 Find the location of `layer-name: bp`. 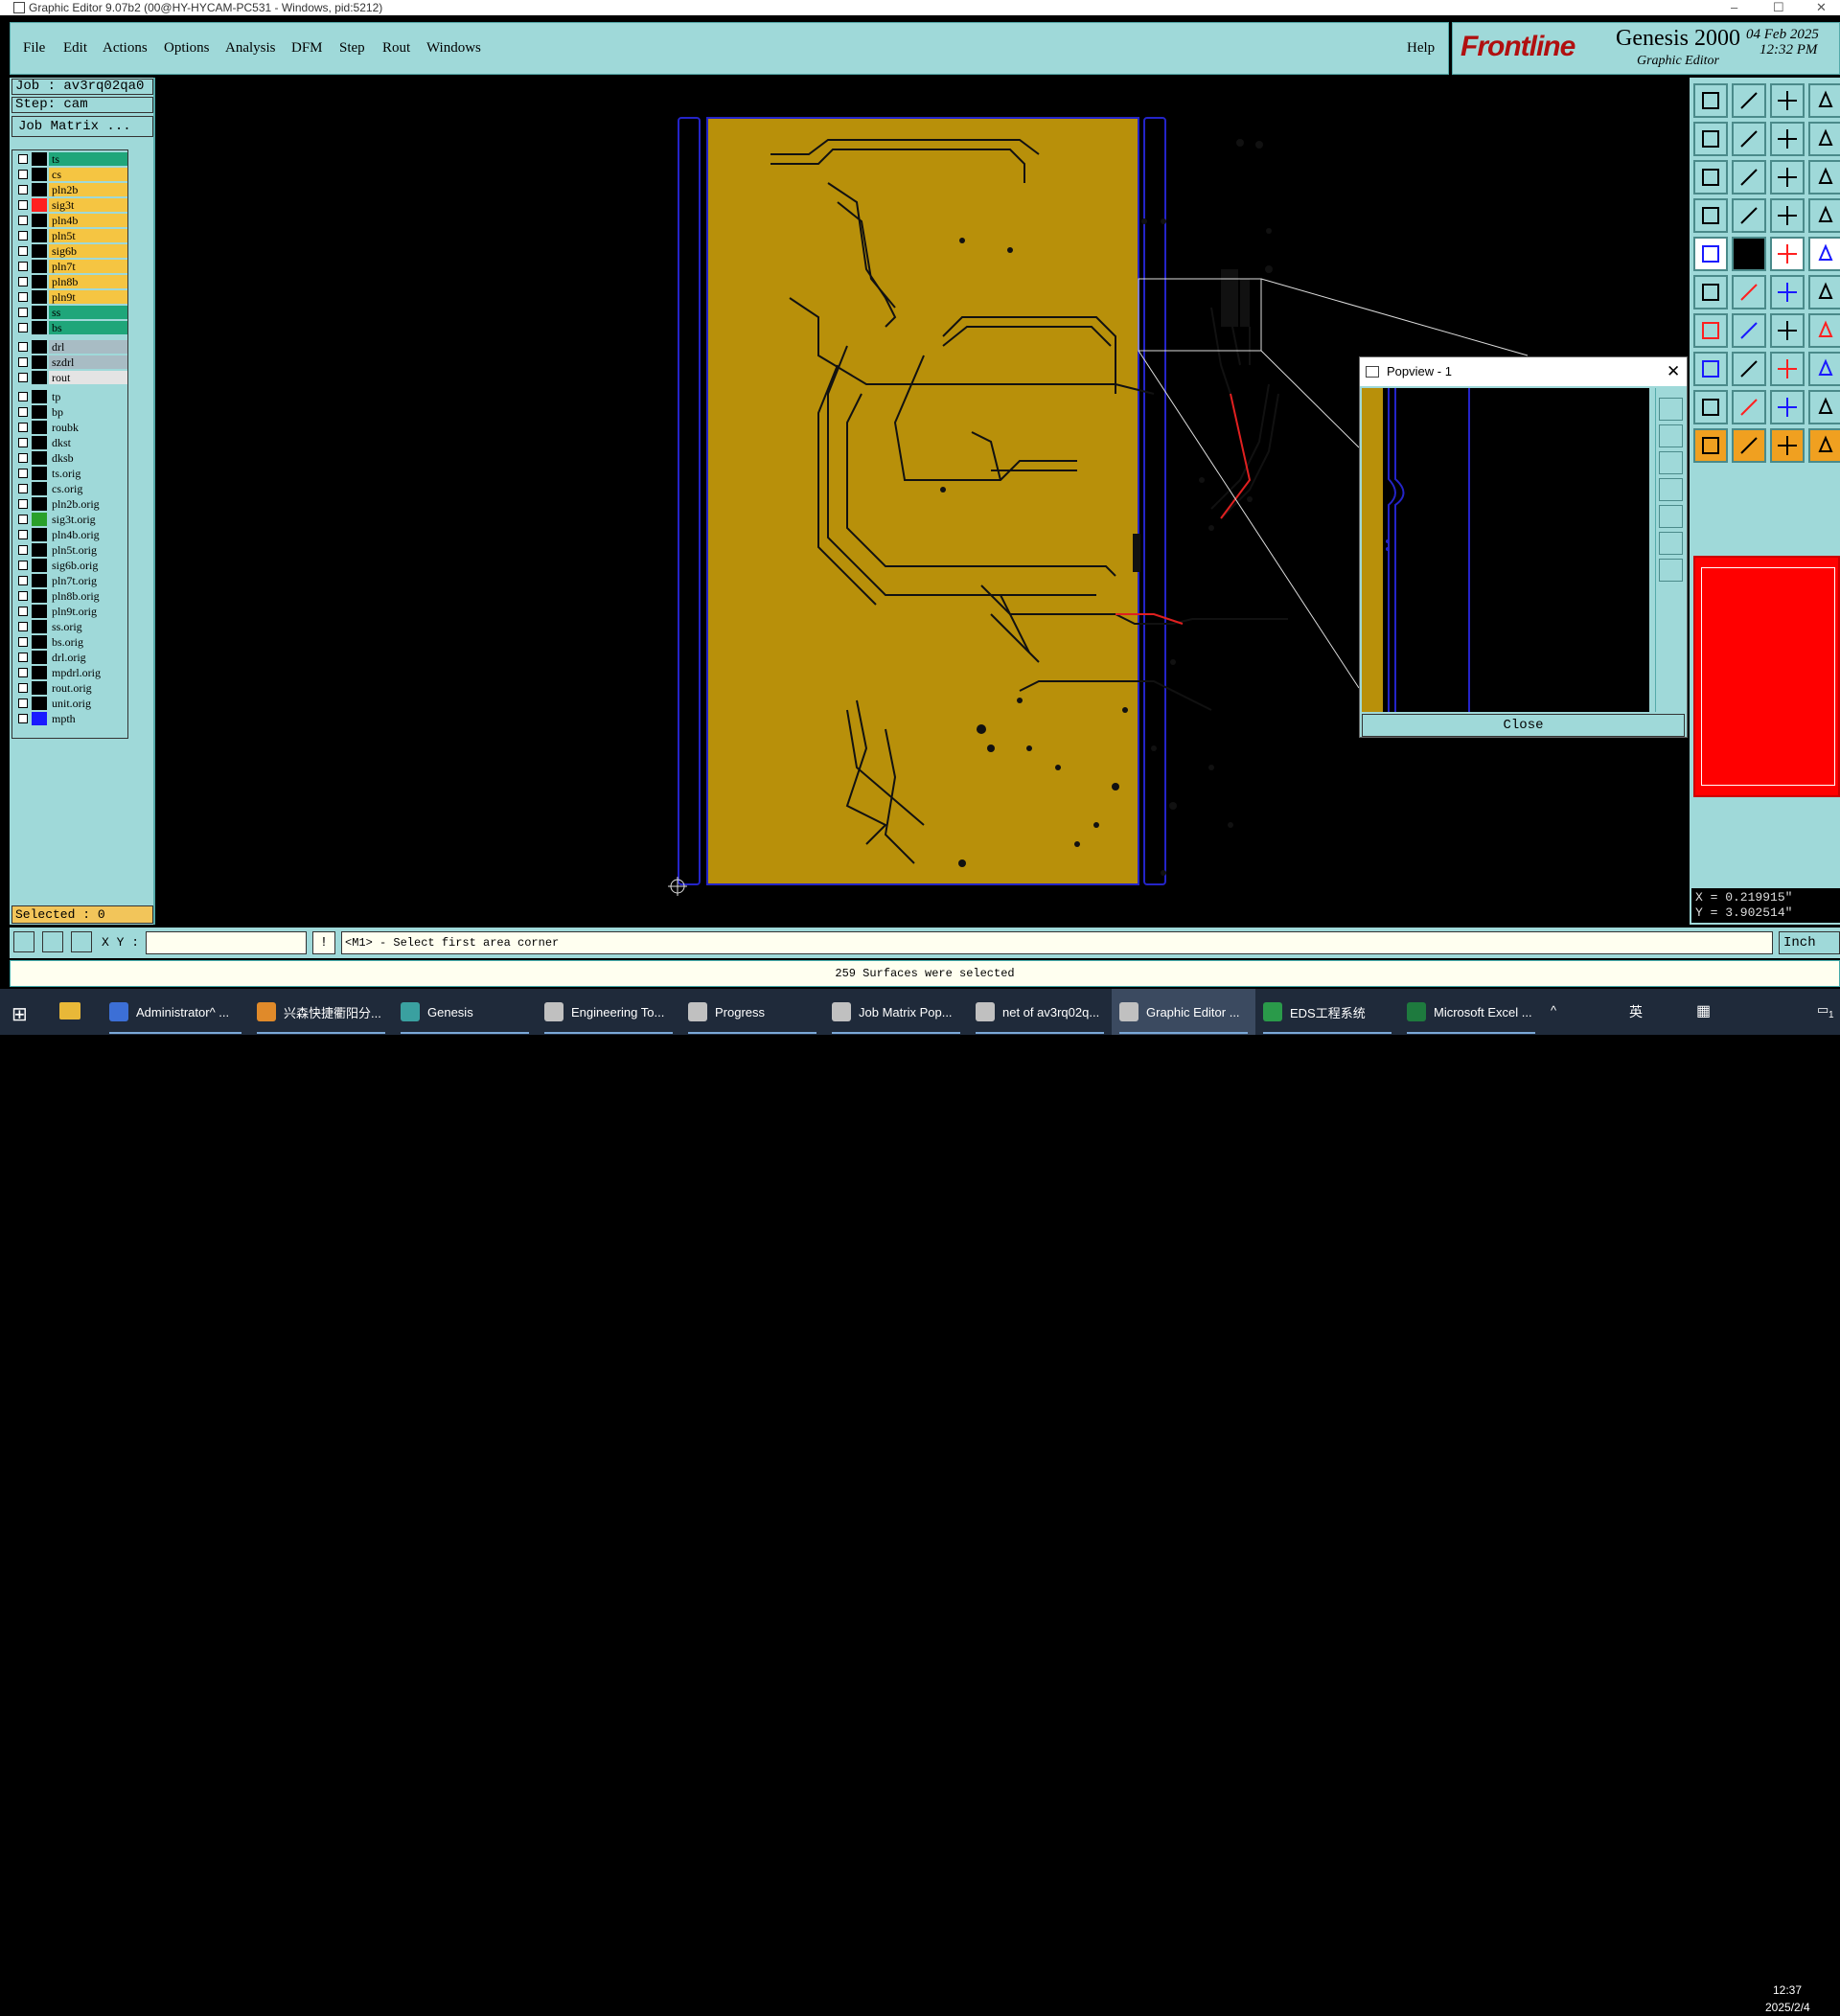

layer-name: bp is located at coordinates (88, 412).